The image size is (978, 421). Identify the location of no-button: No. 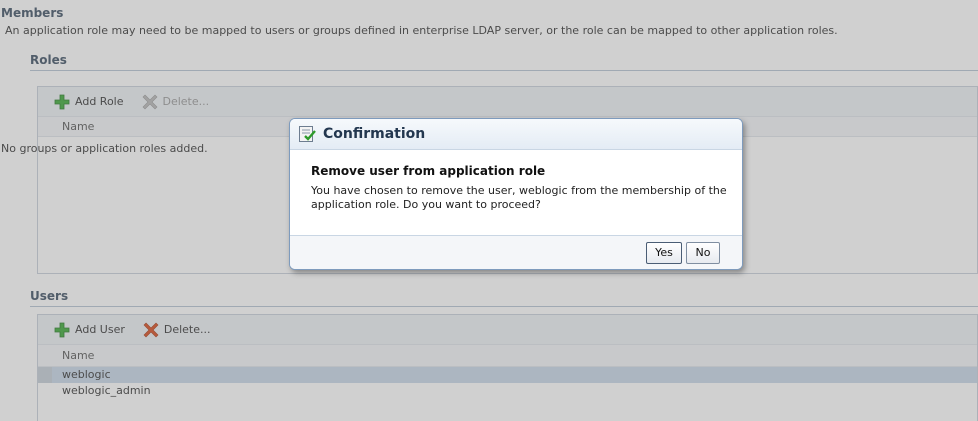
(703, 253).